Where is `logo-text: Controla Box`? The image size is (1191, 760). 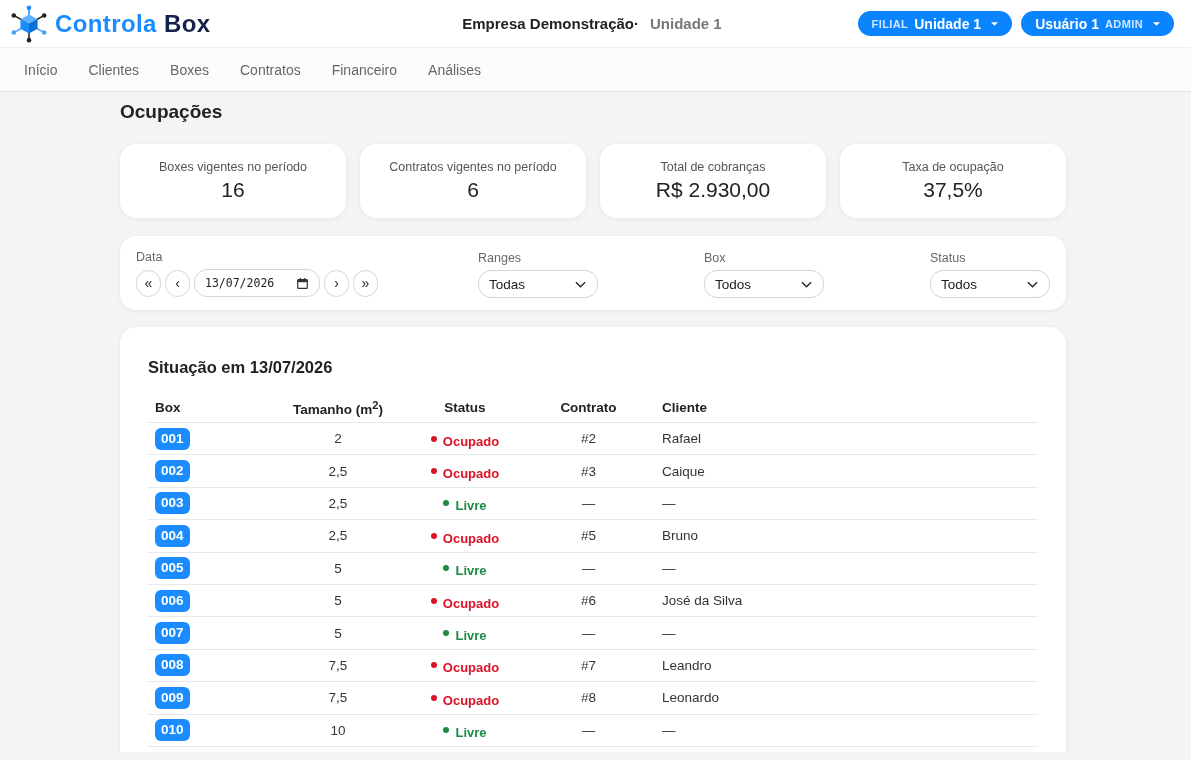 logo-text: Controla Box is located at coordinates (133, 23).